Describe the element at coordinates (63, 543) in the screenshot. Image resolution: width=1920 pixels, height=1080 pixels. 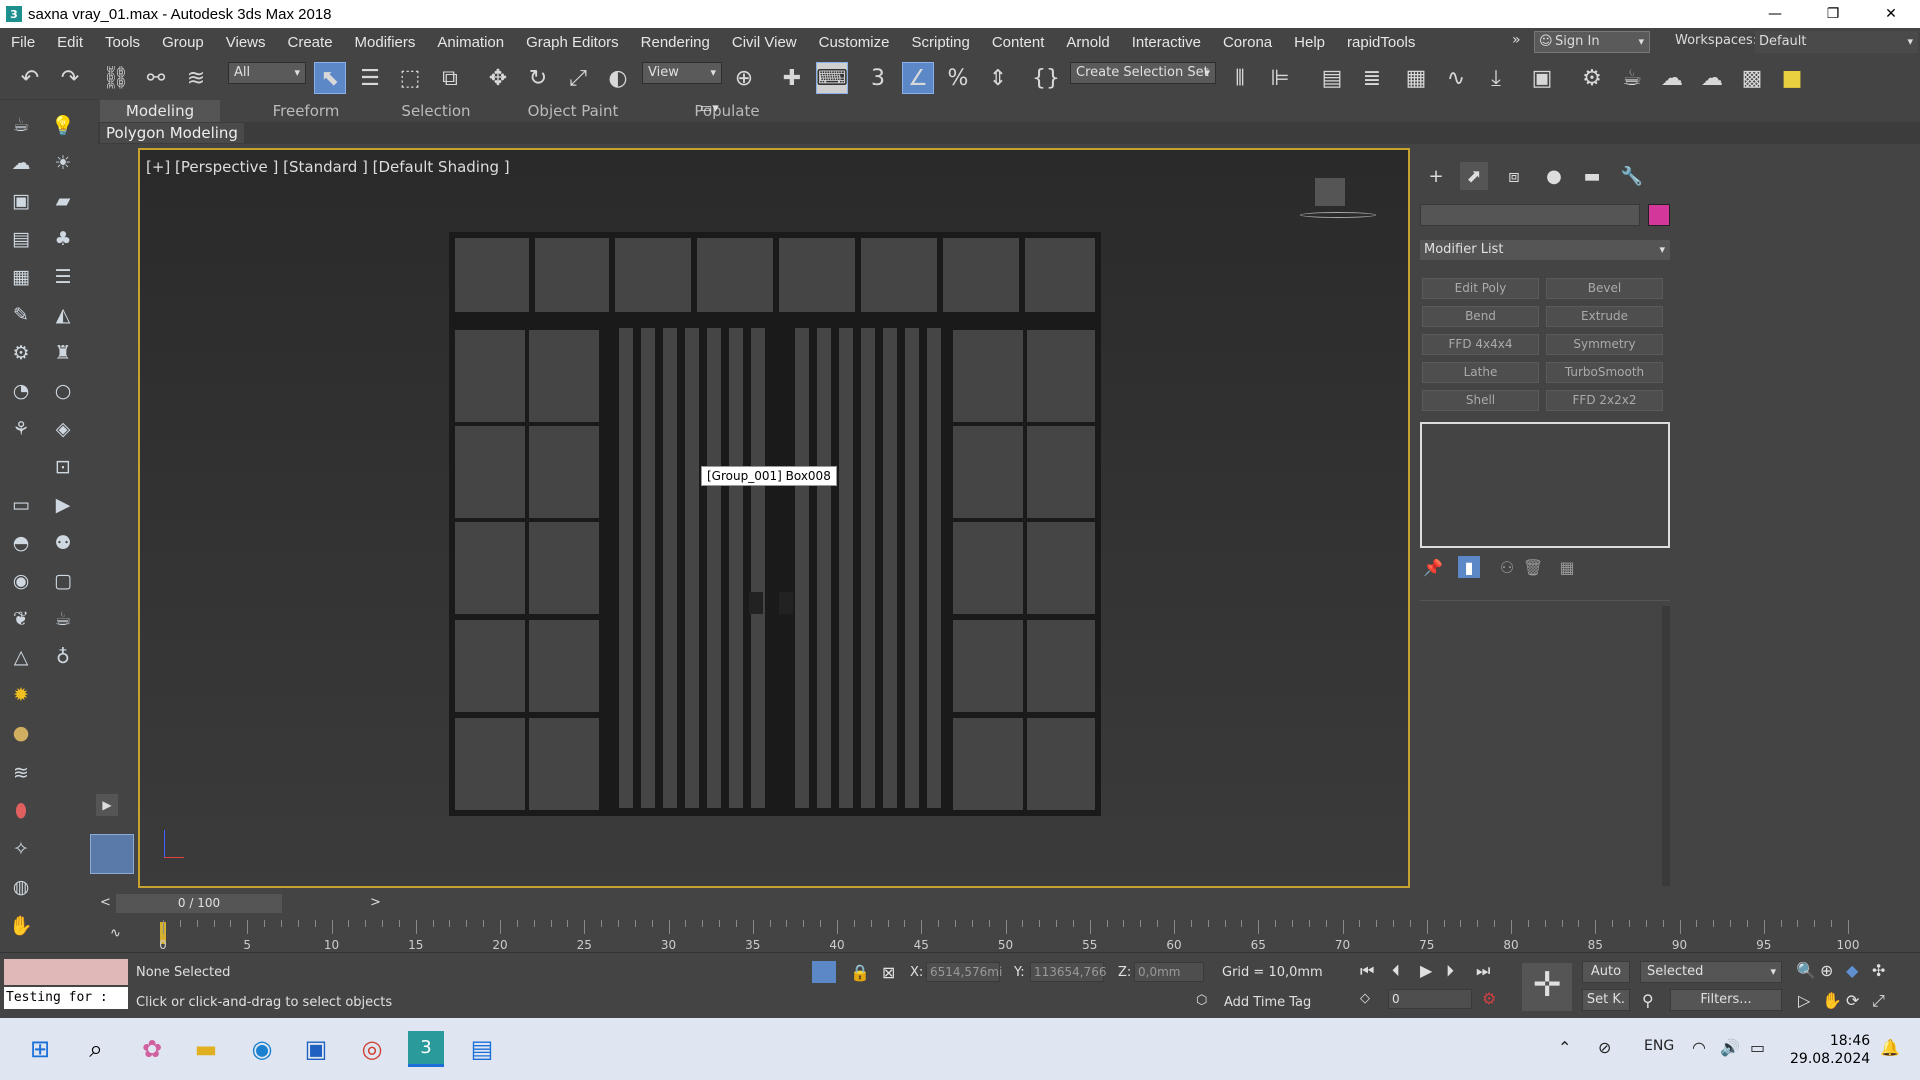
I see `camera-rig-icon: ⚉` at that location.